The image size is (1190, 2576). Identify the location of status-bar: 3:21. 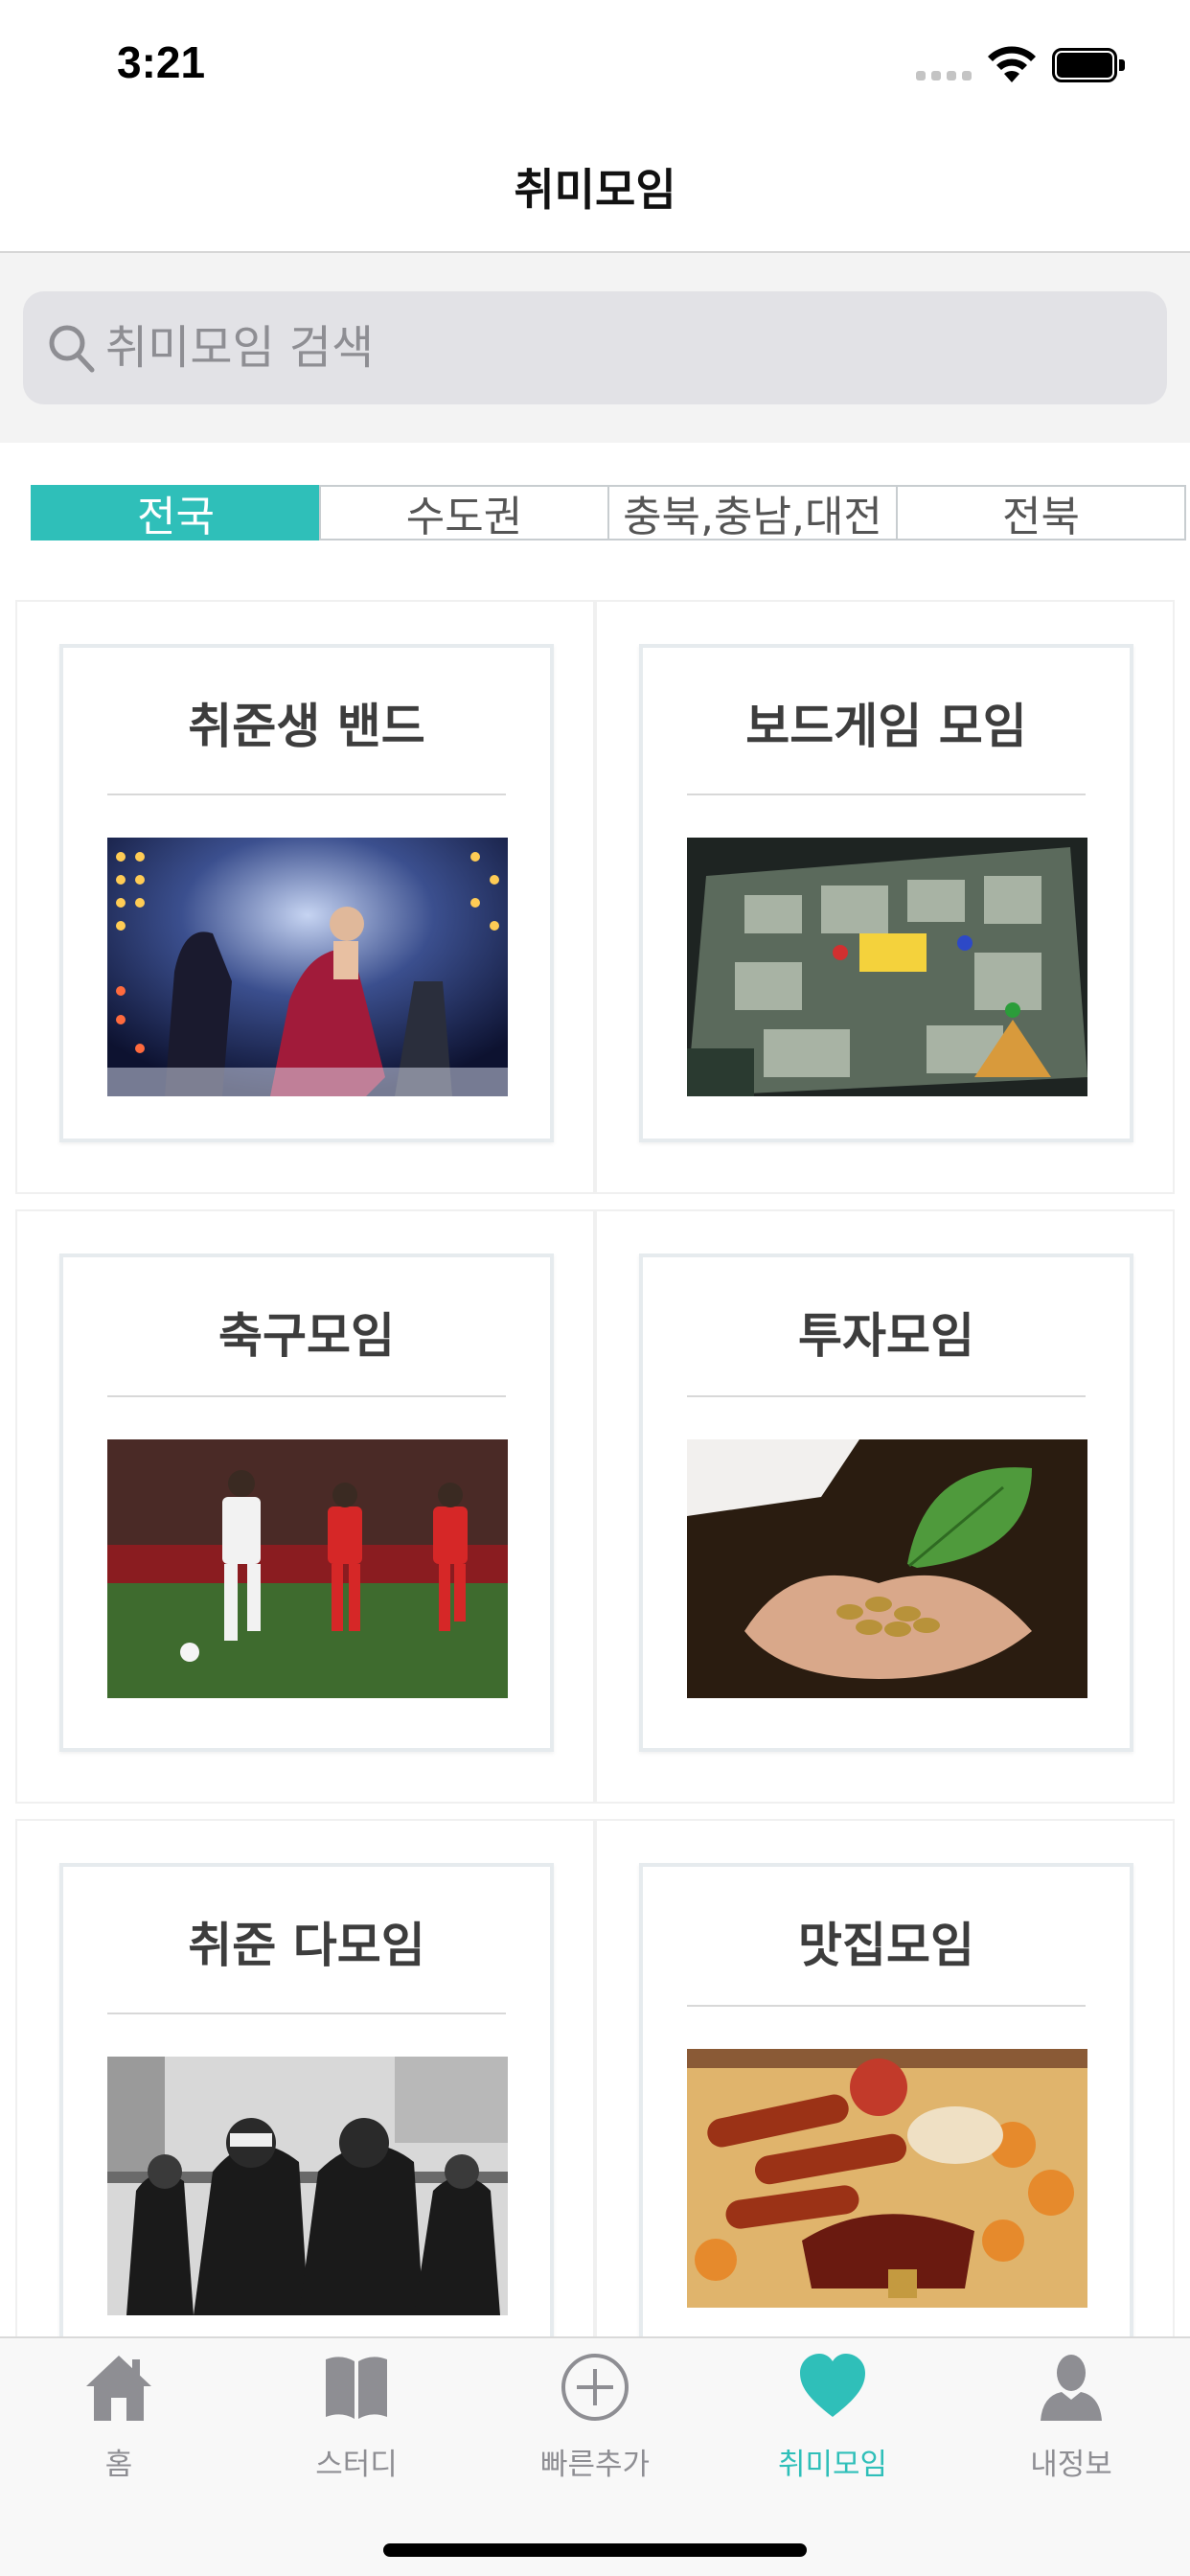
(595, 63).